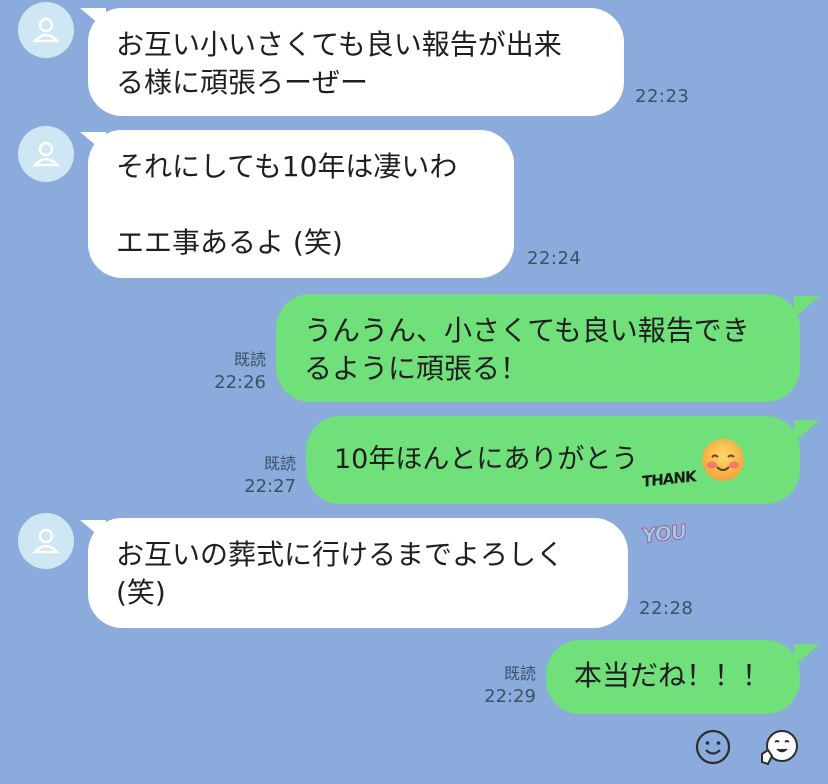 This screenshot has height=784, width=828. I want to click on incoming-message: お互いの葬式に行けるまでよろしく (笑), so click(358, 573).